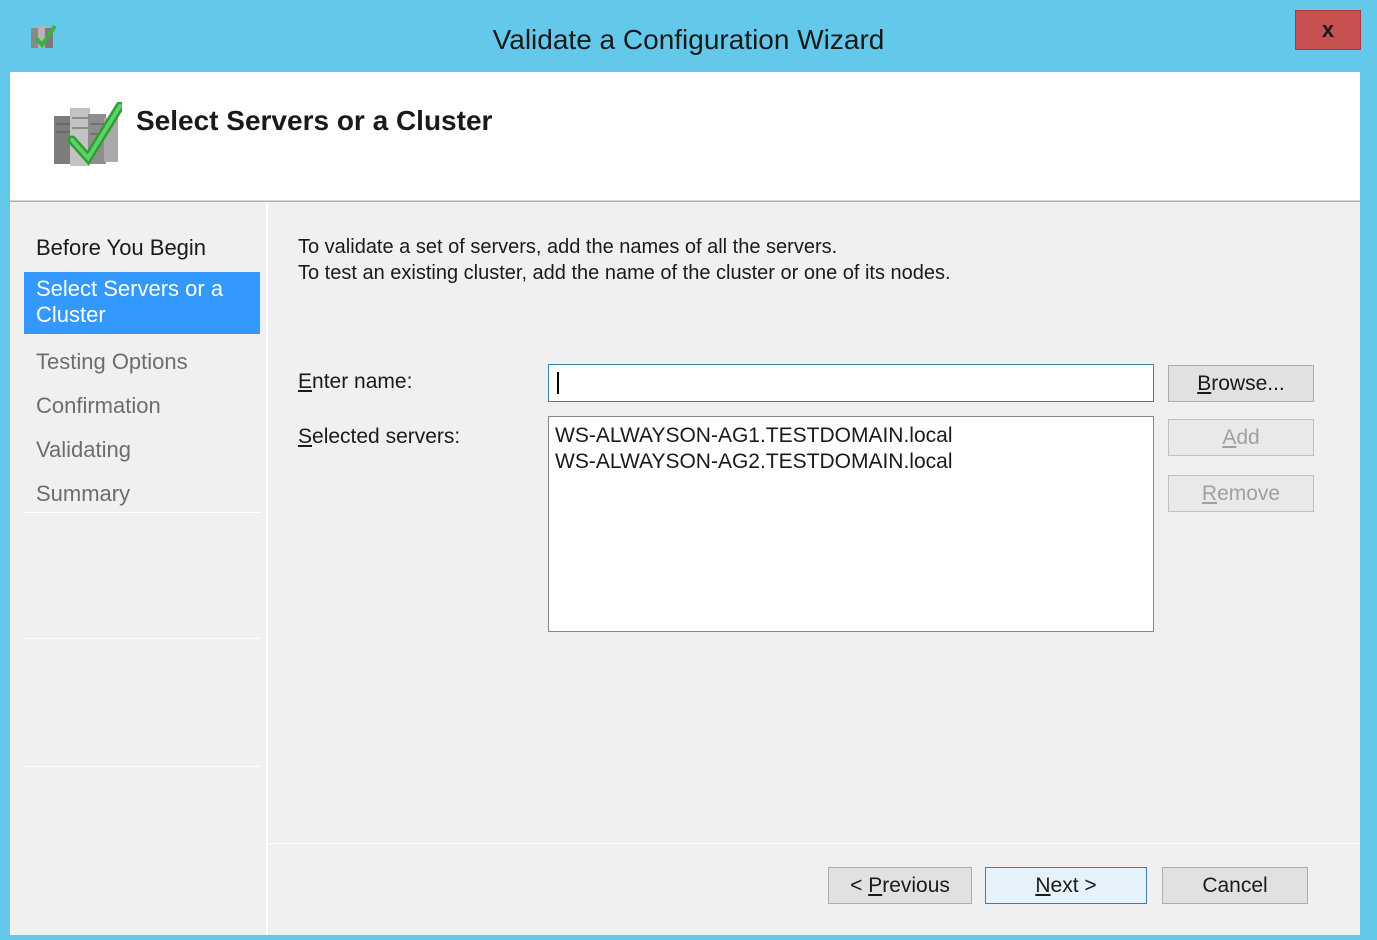 Image resolution: width=1377 pixels, height=940 pixels. I want to click on footer-divider, so click(814, 843).